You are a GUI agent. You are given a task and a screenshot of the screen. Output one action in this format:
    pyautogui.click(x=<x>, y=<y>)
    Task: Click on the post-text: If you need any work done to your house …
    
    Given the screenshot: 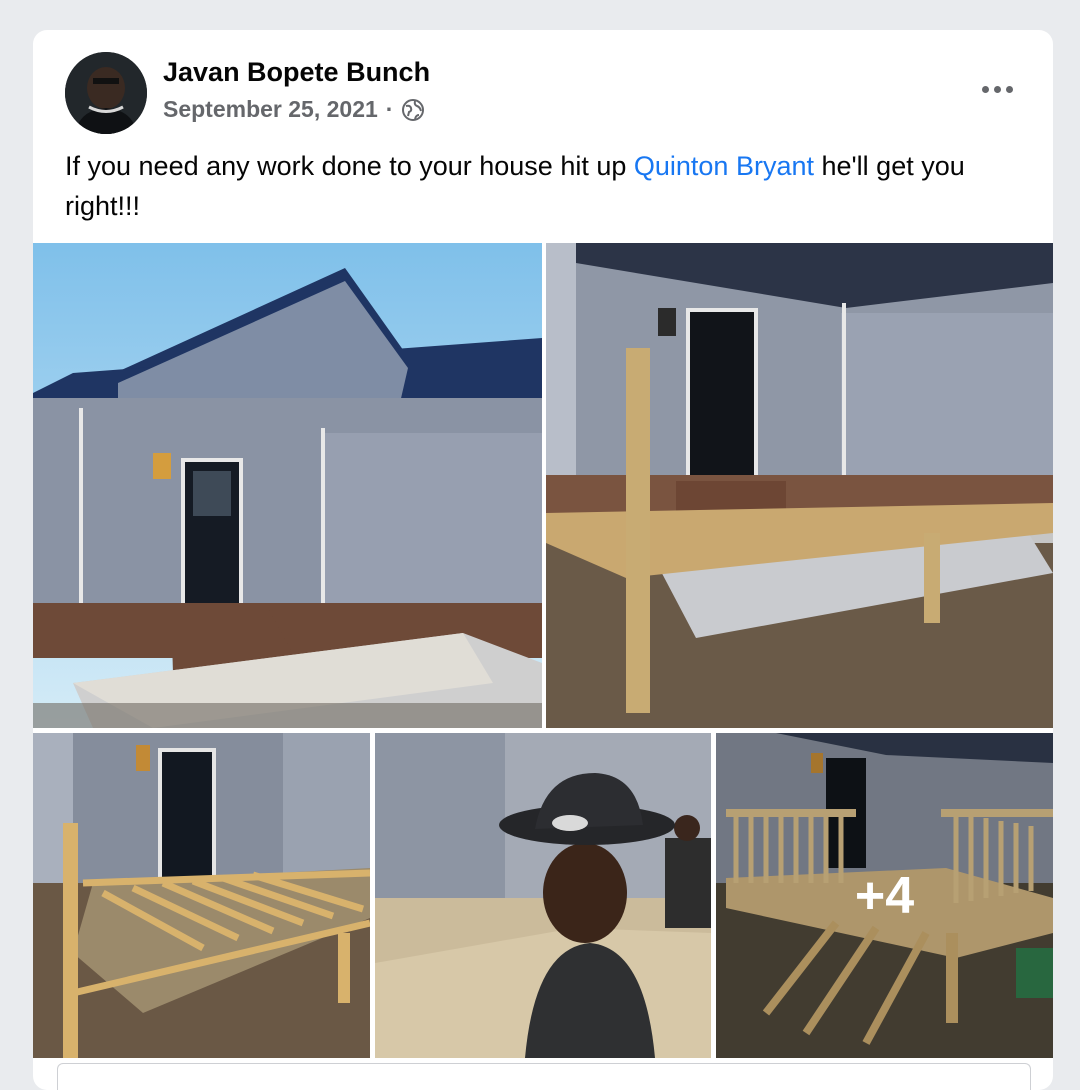 What is the action you would take?
    pyautogui.click(x=545, y=186)
    